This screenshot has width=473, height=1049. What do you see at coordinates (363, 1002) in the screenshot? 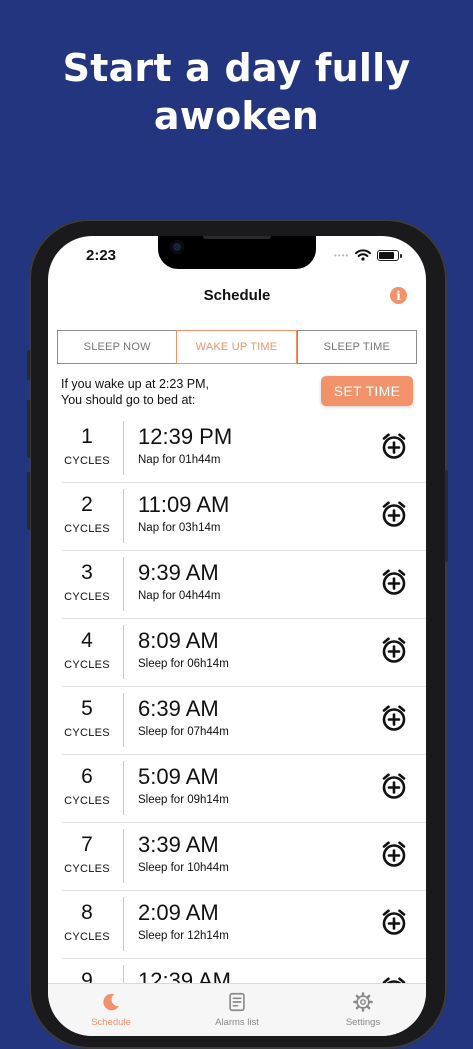
I see `gear-icon` at bounding box center [363, 1002].